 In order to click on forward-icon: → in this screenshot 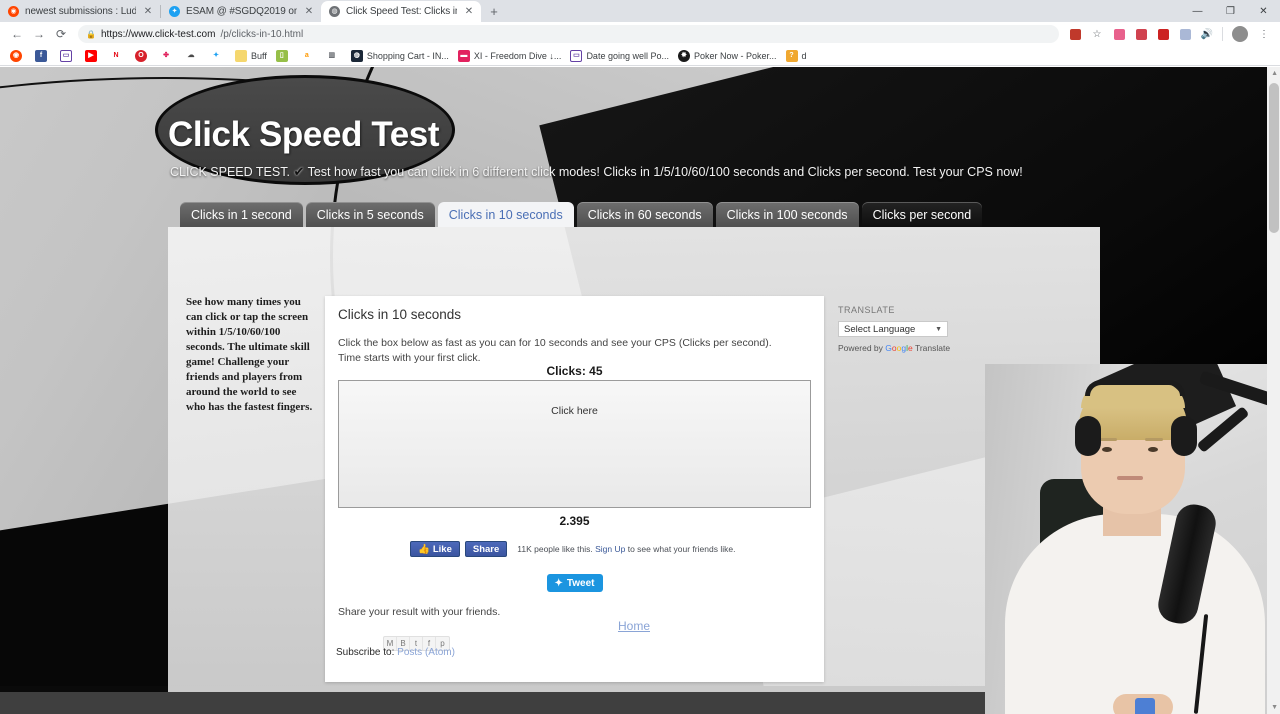, I will do `click(39, 34)`.